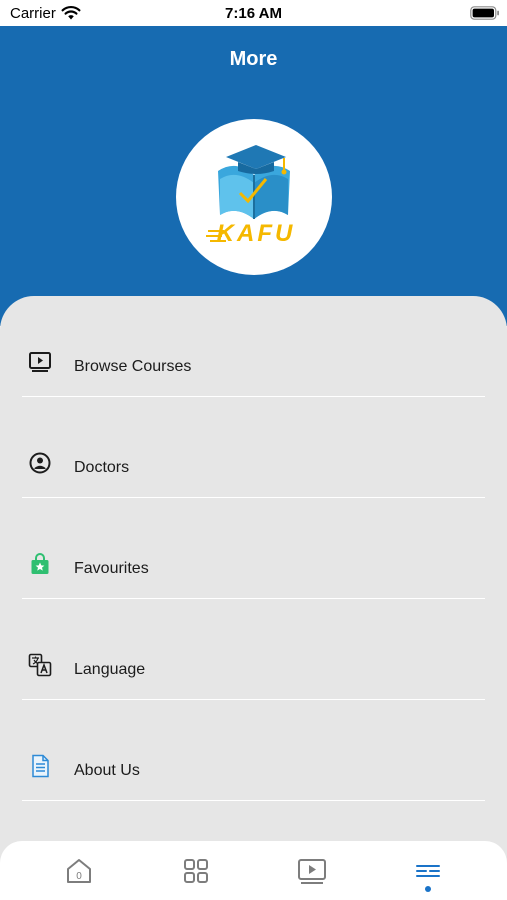 This screenshot has height=900, width=507. I want to click on home-icon: 0, so click(79, 871).